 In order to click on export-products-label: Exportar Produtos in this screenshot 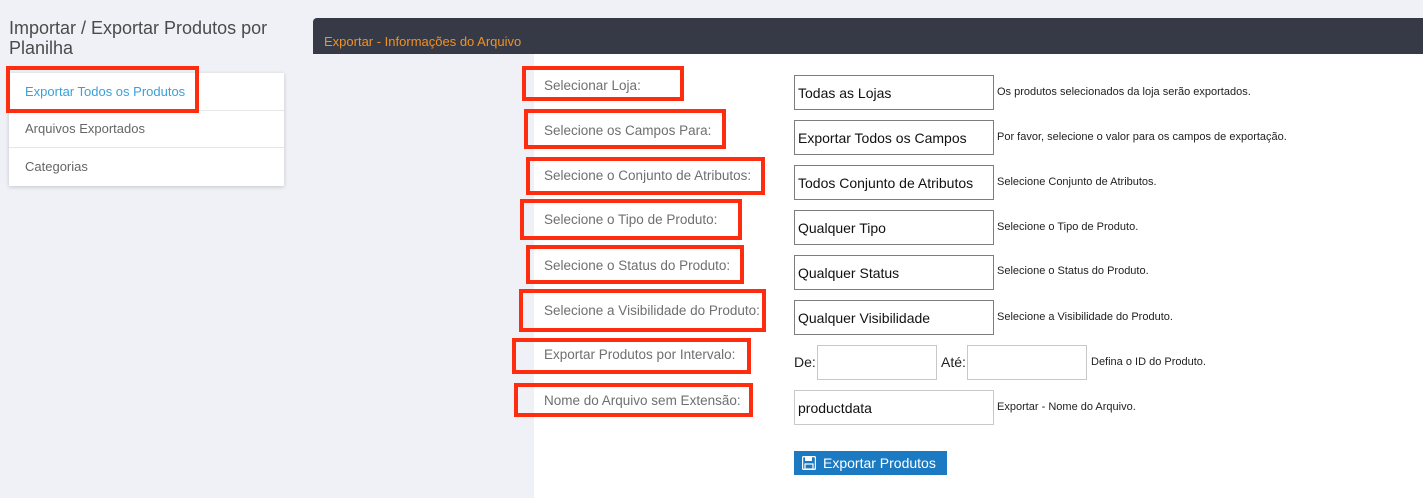, I will do `click(879, 463)`.